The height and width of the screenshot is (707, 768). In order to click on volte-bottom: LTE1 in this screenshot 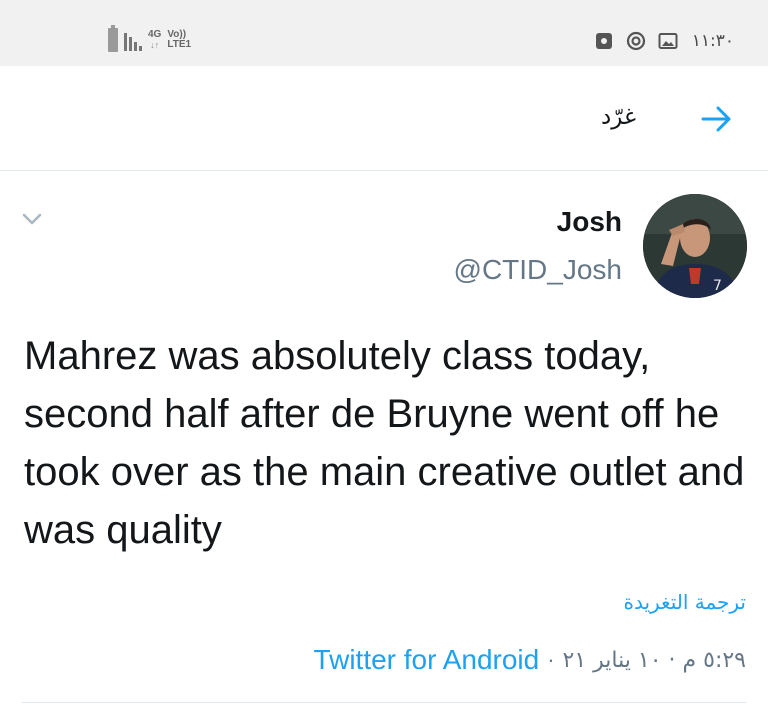, I will do `click(179, 44)`.